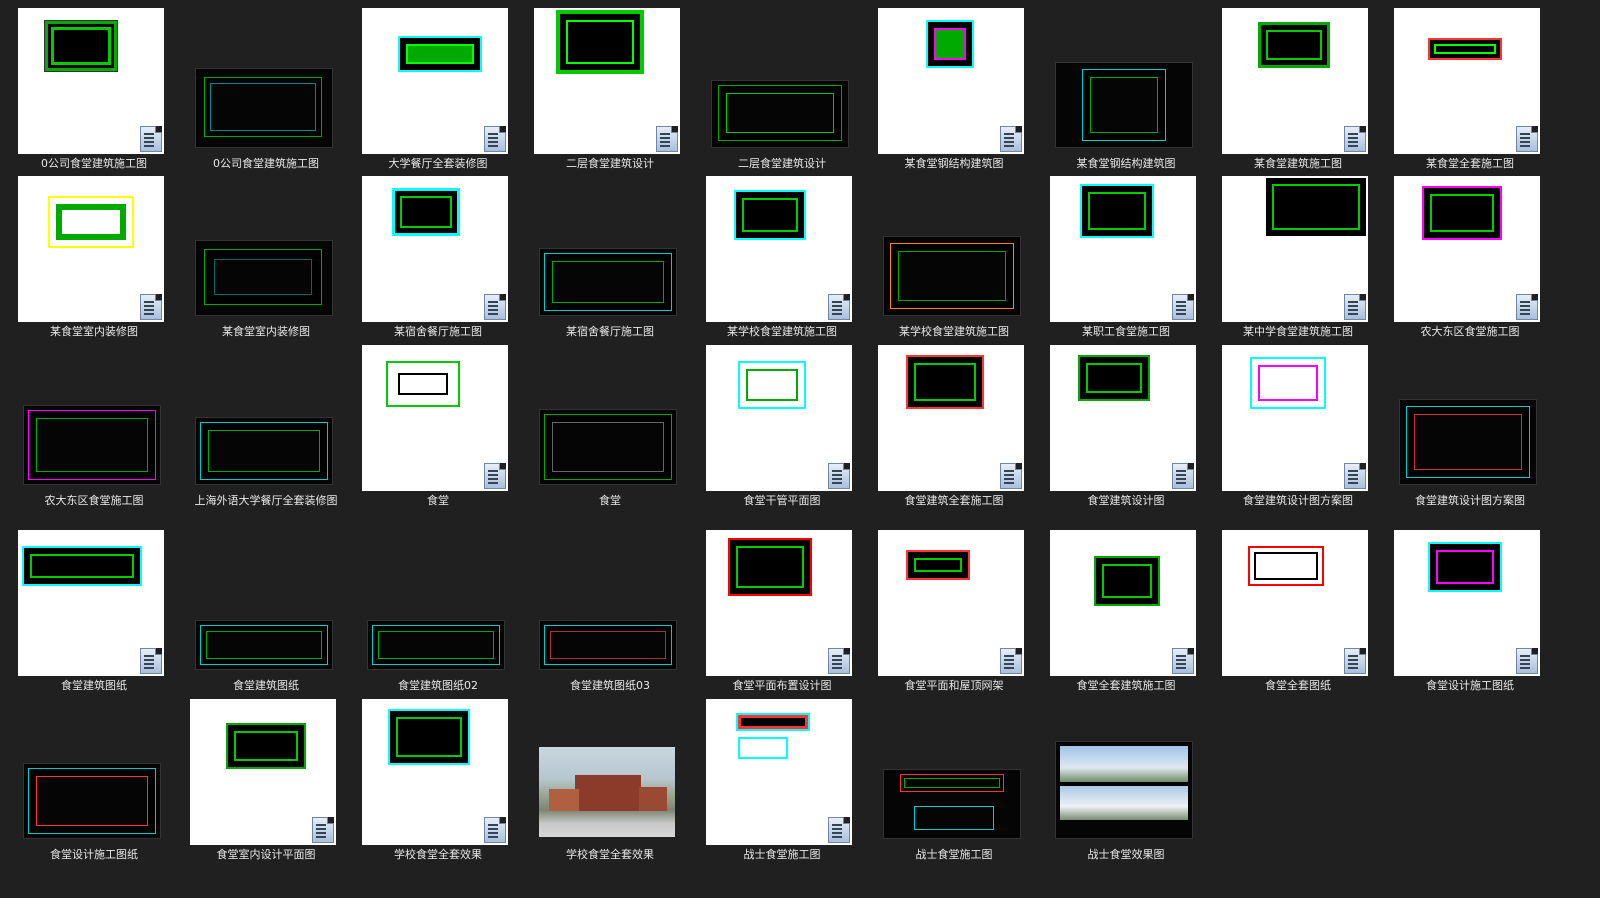  What do you see at coordinates (266, 781) in the screenshot?
I see `file-item: 食堂室内设计平面图` at bounding box center [266, 781].